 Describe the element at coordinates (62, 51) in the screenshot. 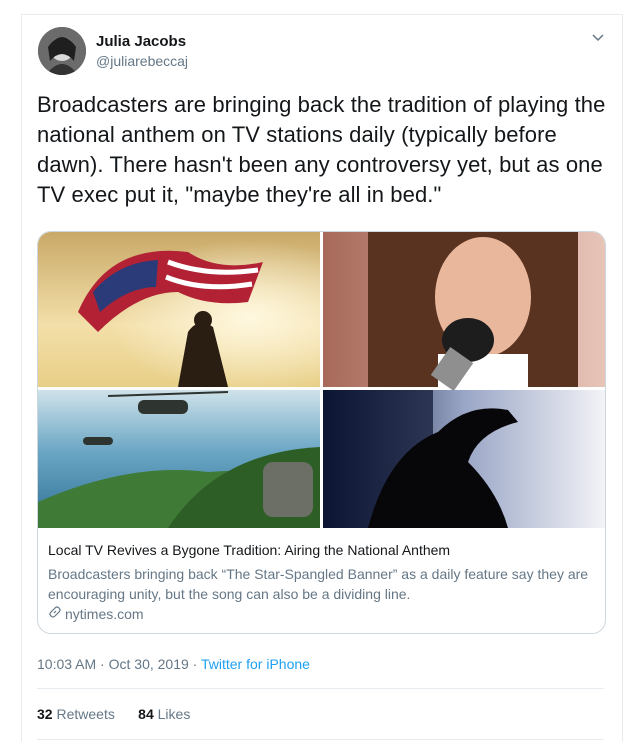

I see `avatar` at that location.